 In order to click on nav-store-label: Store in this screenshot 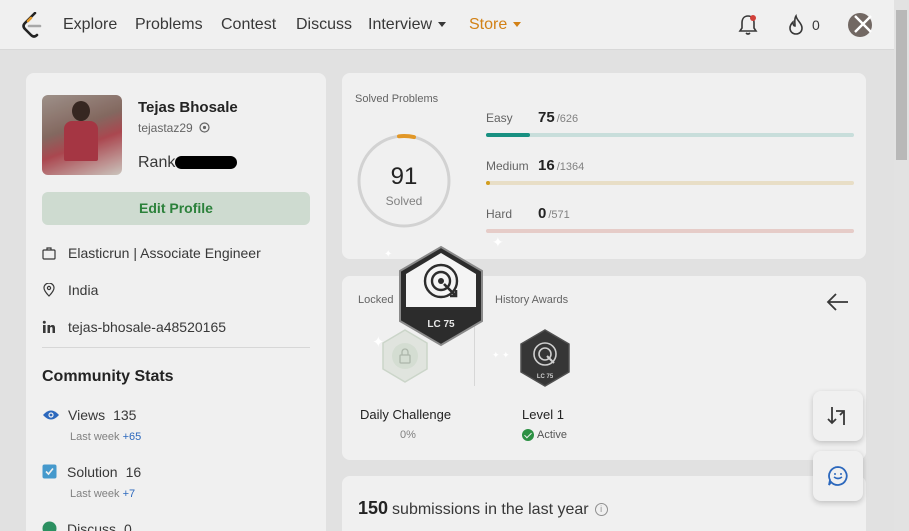, I will do `click(488, 24)`.